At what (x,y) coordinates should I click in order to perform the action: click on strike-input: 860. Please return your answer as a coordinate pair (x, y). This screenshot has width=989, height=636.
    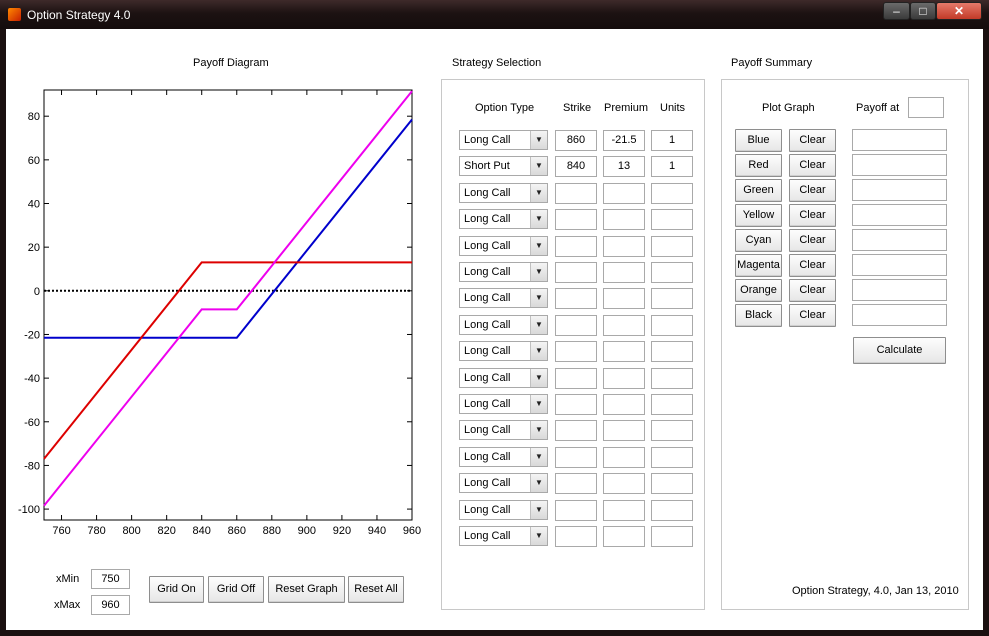
    Looking at the image, I should click on (576, 140).